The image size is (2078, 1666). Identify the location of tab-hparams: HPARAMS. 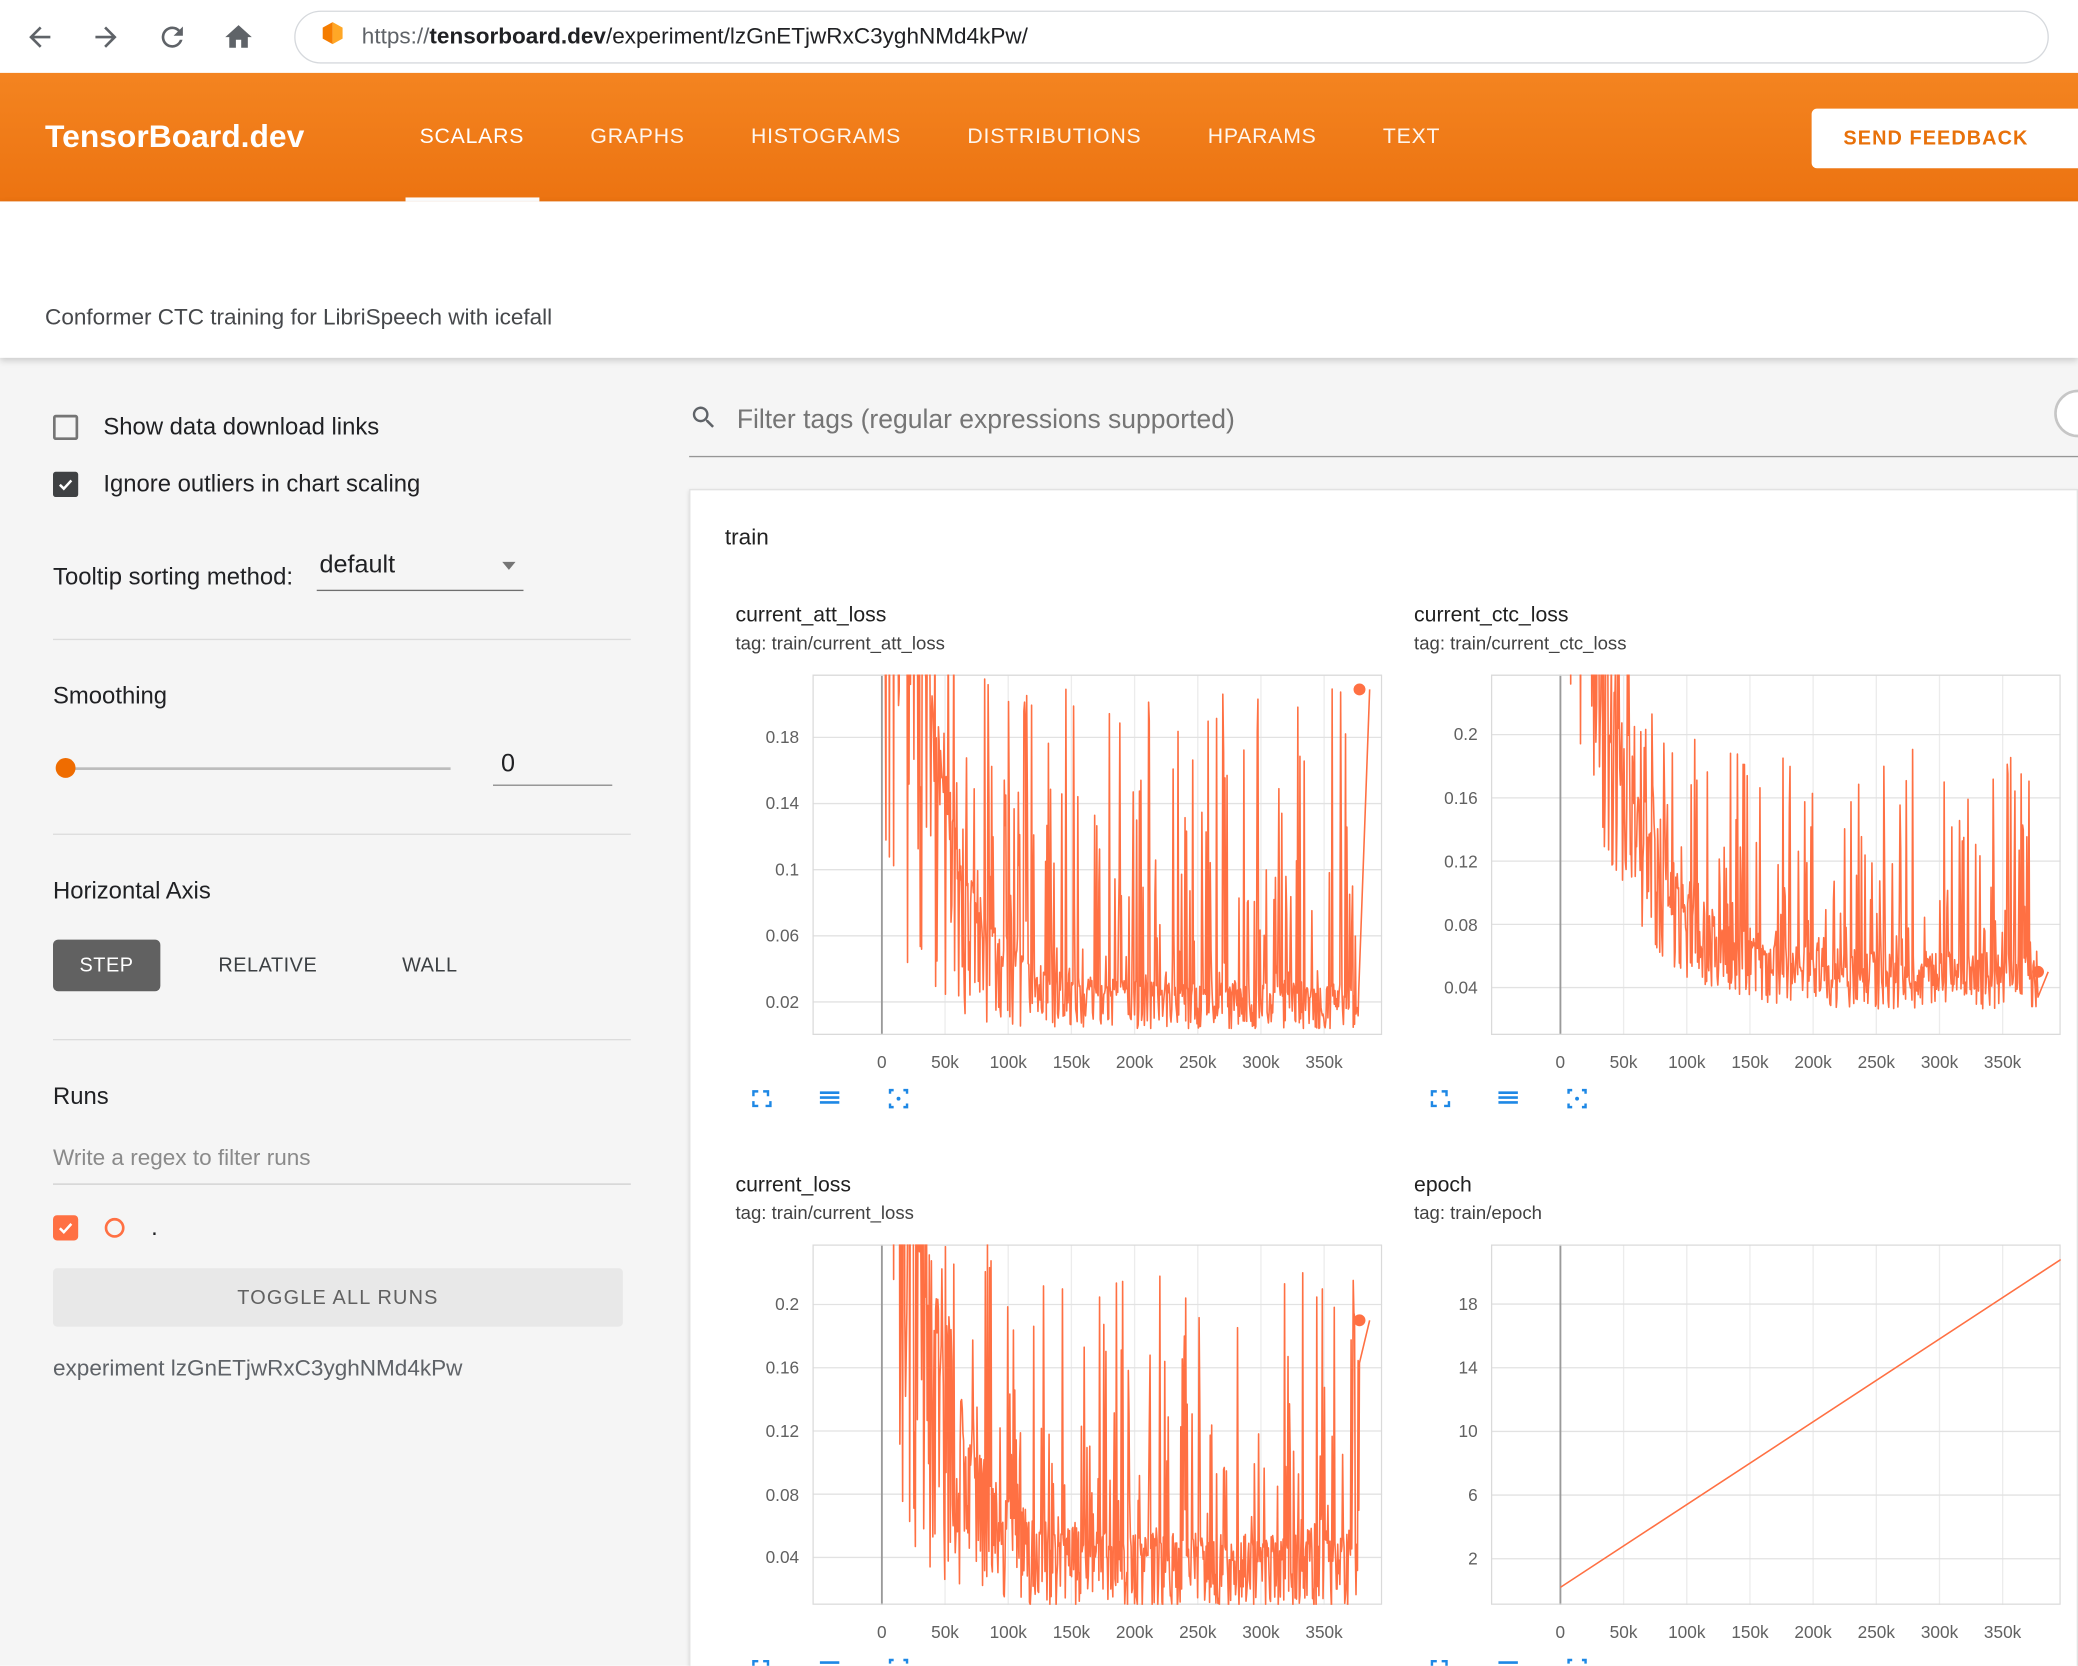
(1262, 137).